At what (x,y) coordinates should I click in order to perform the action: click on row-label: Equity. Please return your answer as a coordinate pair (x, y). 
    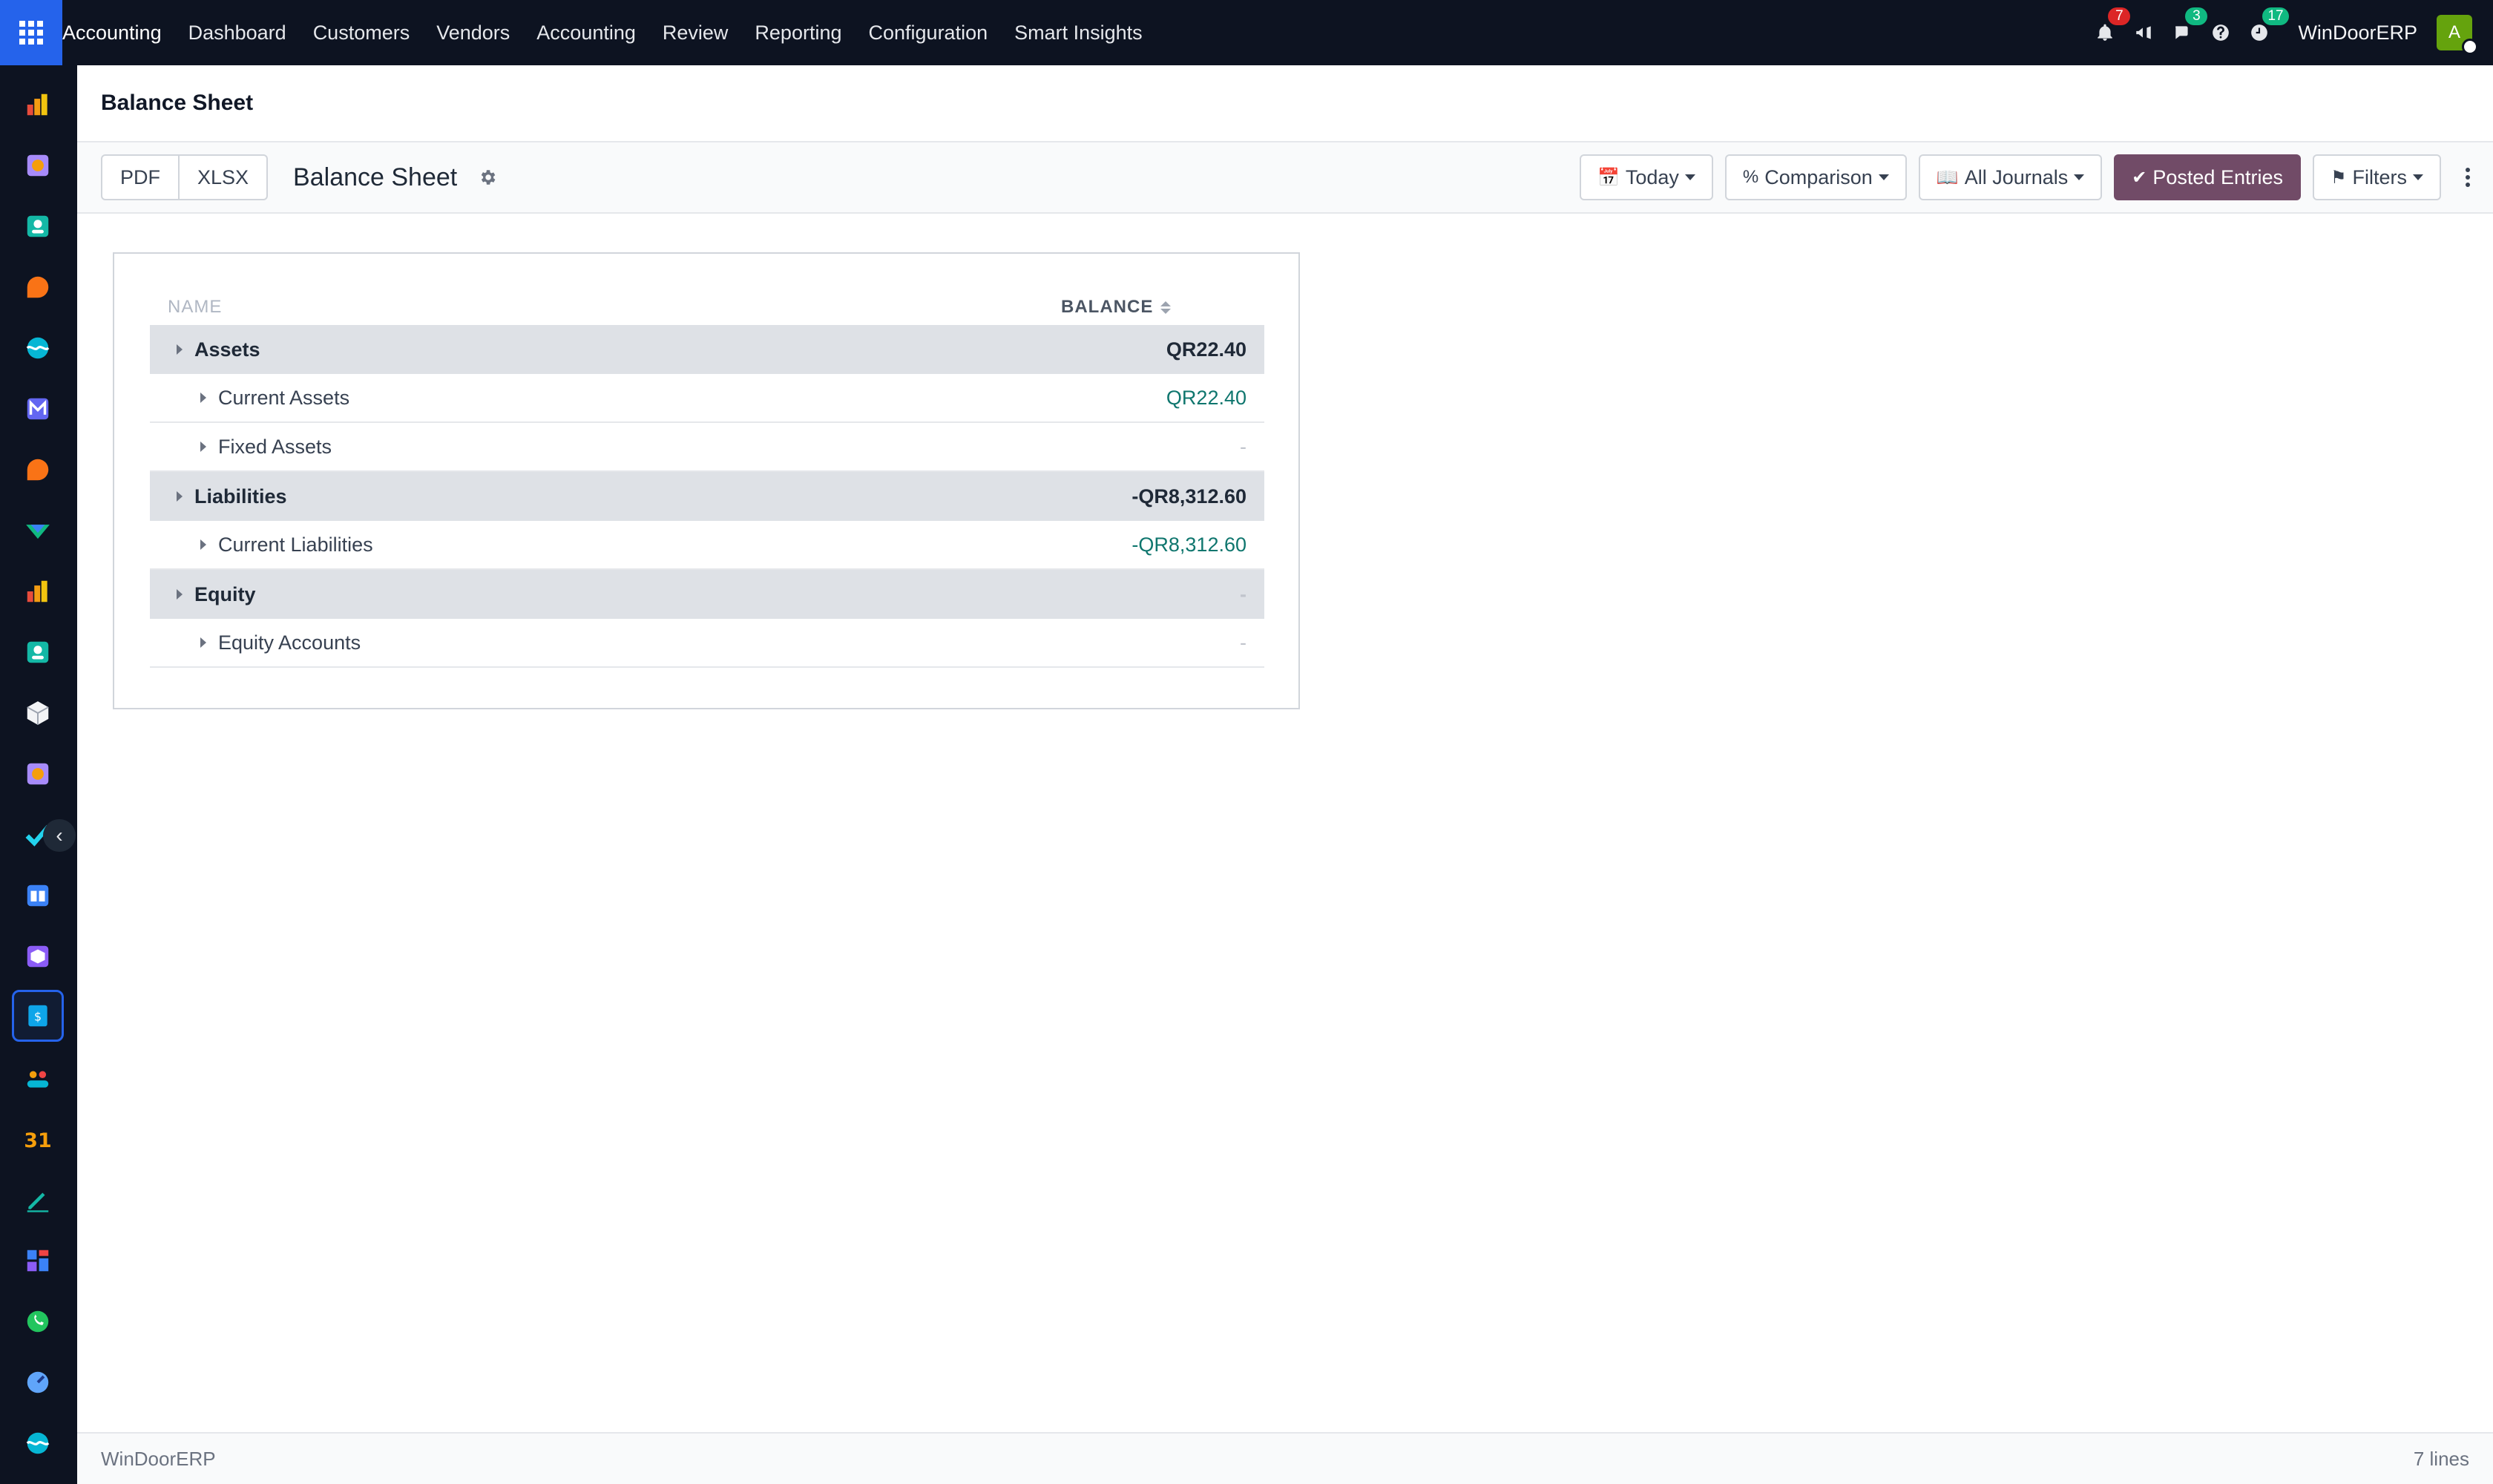
    Looking at the image, I should click on (225, 593).